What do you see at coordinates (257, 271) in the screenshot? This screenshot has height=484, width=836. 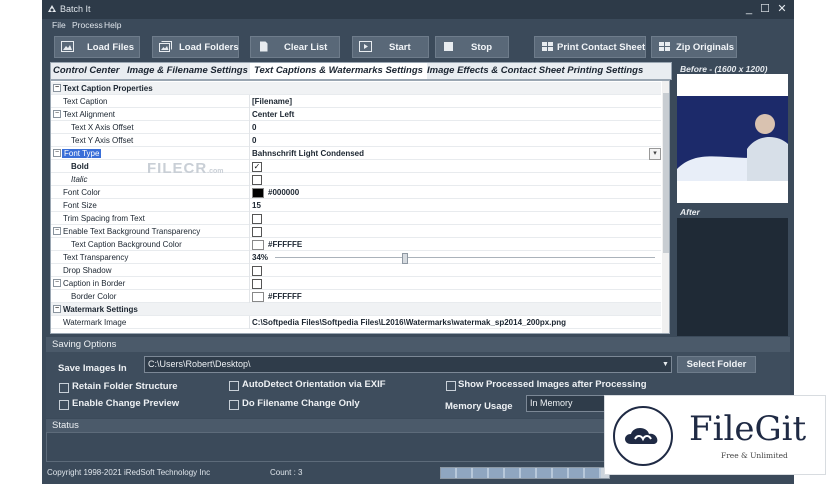 I see `drop-shadow-checkbox` at bounding box center [257, 271].